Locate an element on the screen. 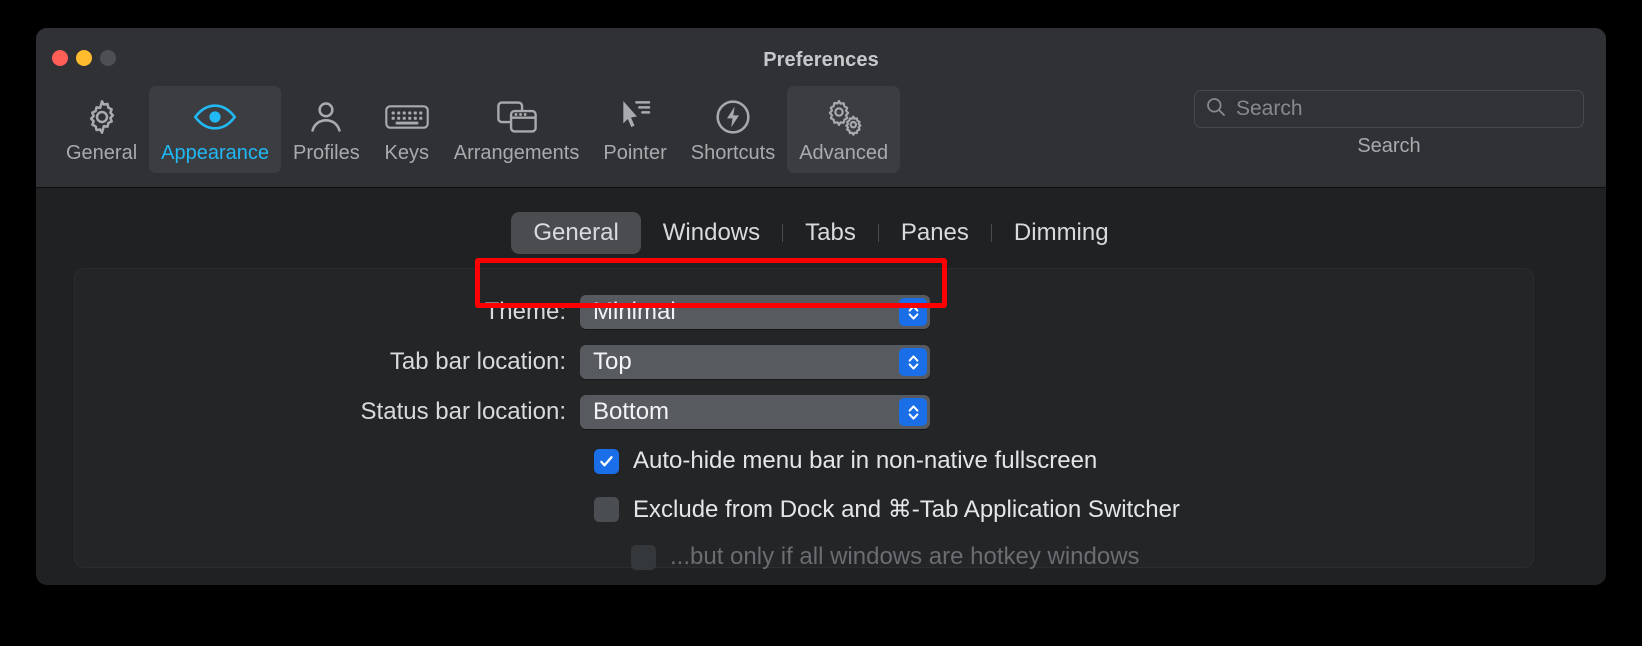 This screenshot has width=1642, height=646. toolbar-item-label: Advanced is located at coordinates (844, 153).